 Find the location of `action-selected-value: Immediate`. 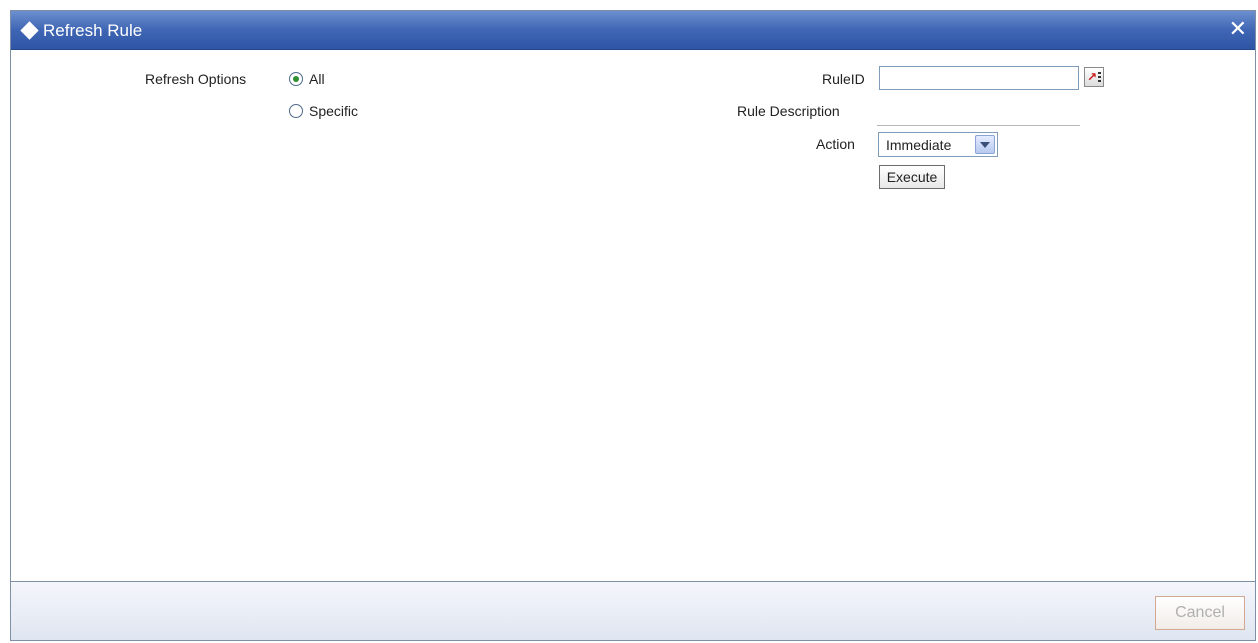

action-selected-value: Immediate is located at coordinates (919, 144).